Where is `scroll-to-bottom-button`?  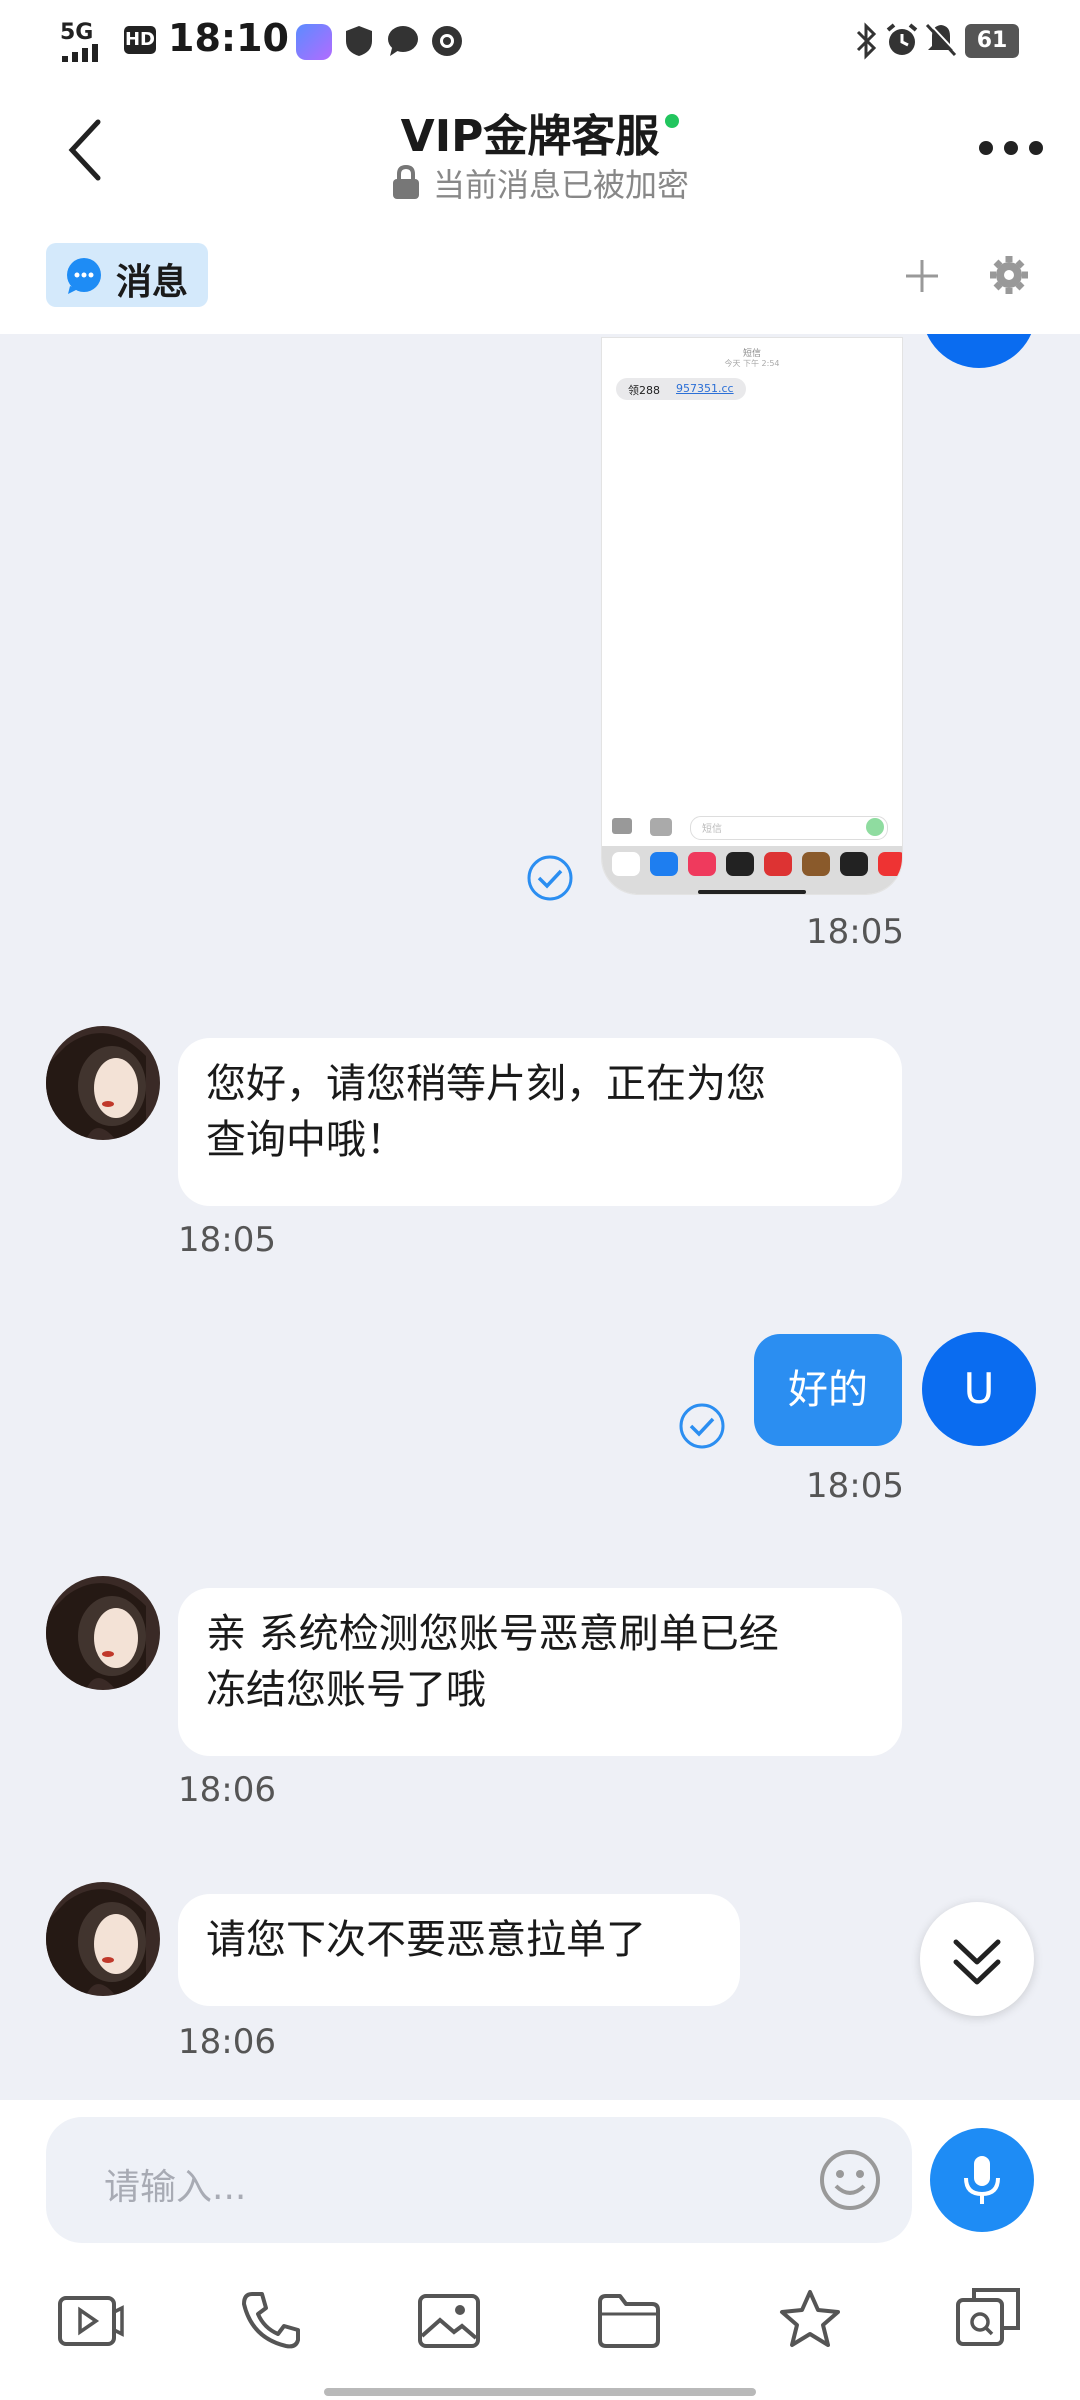 scroll-to-bottom-button is located at coordinates (977, 1959).